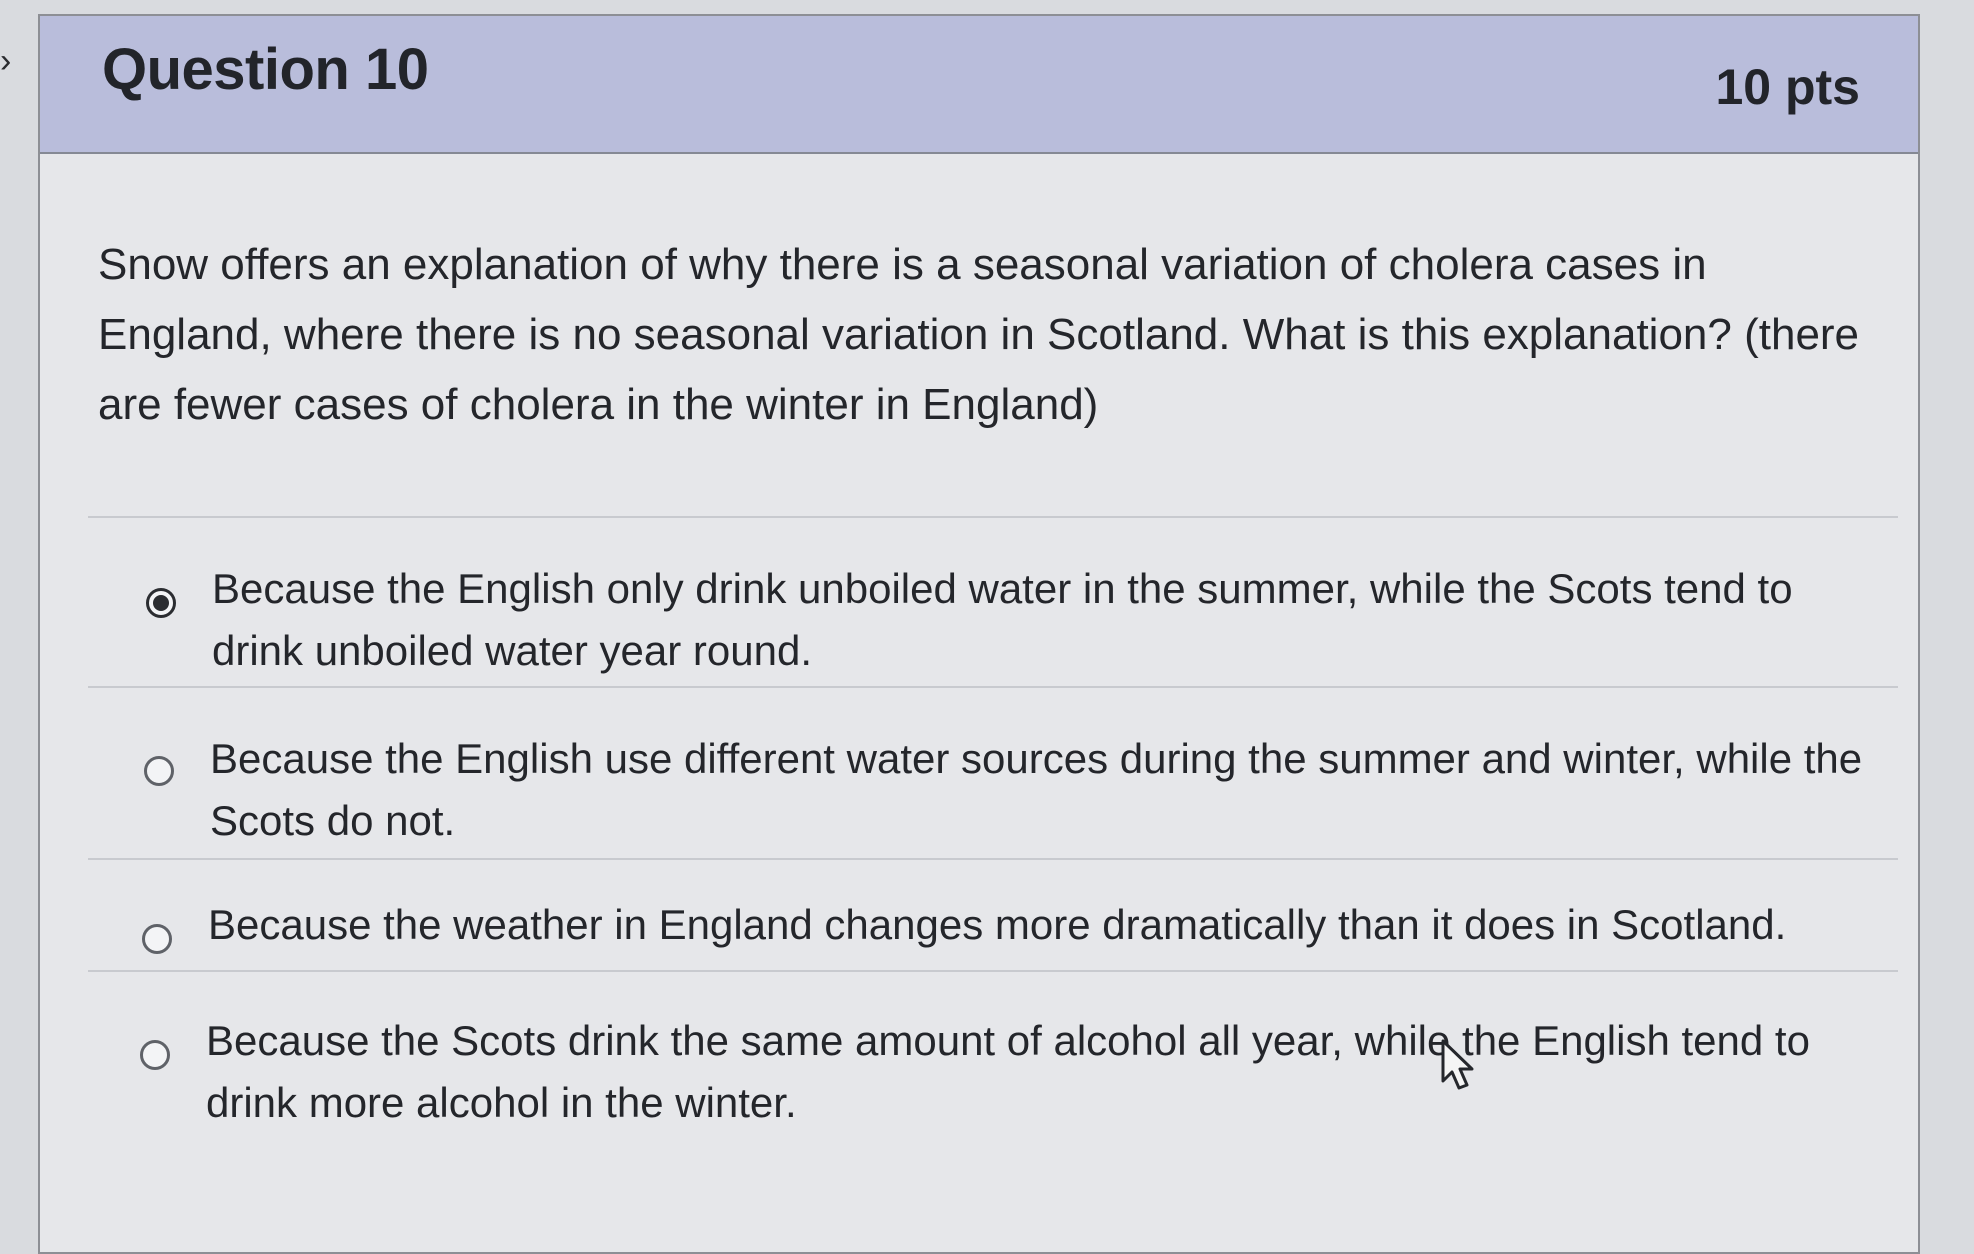 The image size is (1974, 1254). I want to click on radio-button-selected, so click(161, 603).